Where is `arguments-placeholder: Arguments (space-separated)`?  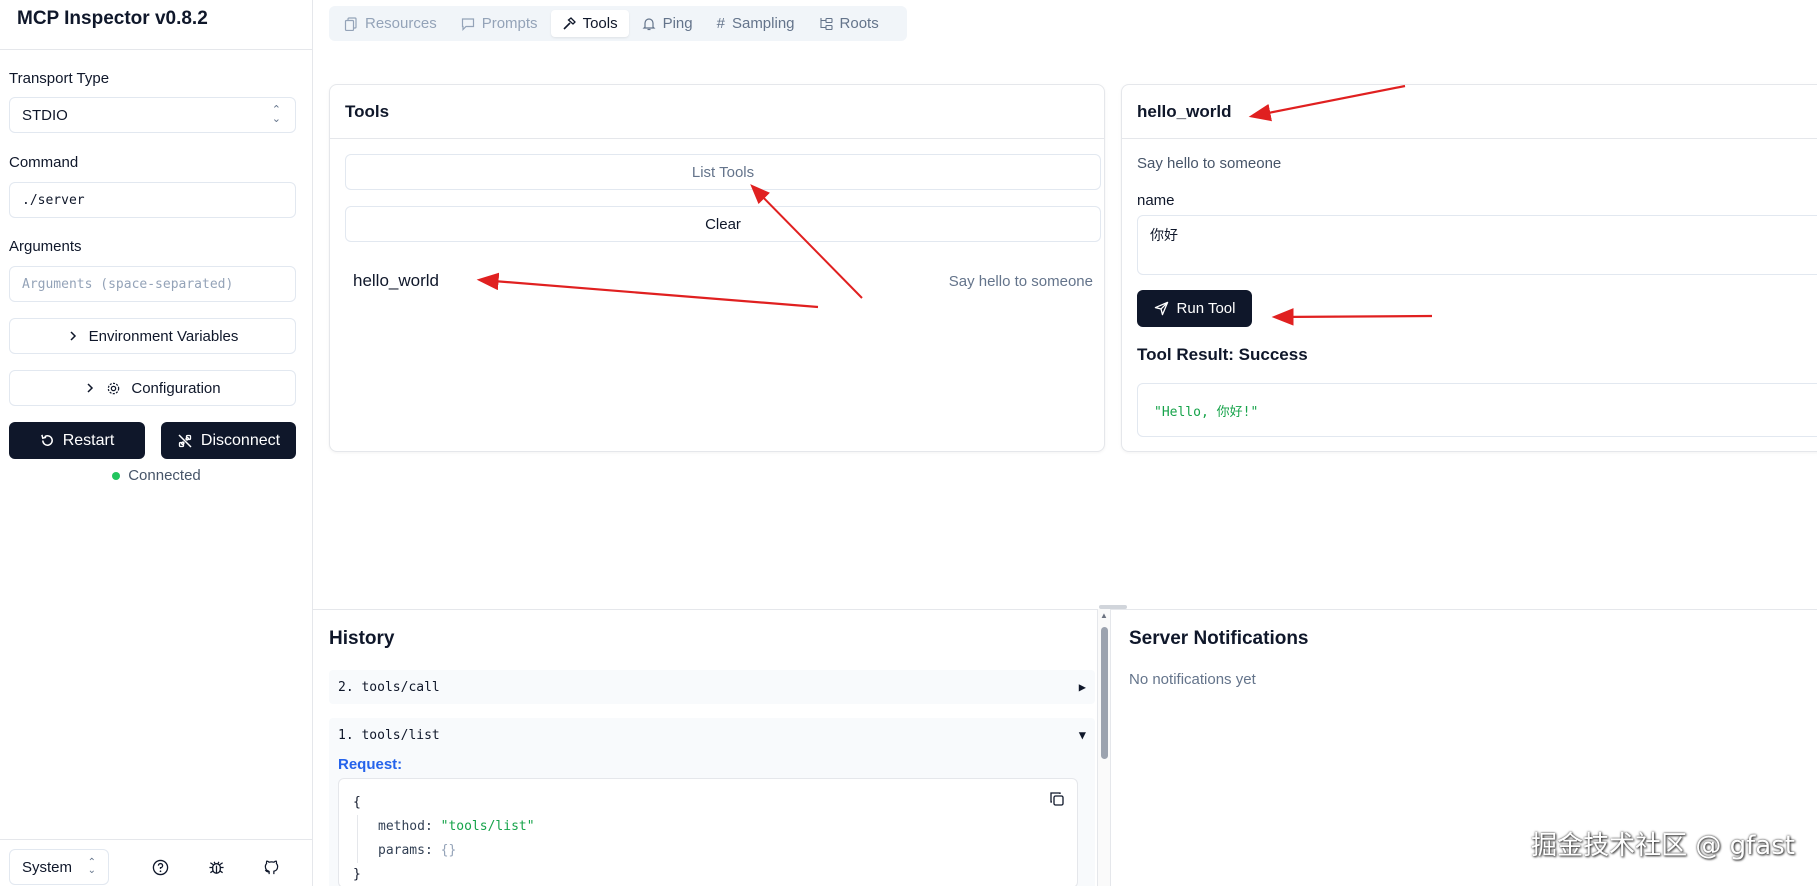 arguments-placeholder: Arguments (space-separated) is located at coordinates (128, 284).